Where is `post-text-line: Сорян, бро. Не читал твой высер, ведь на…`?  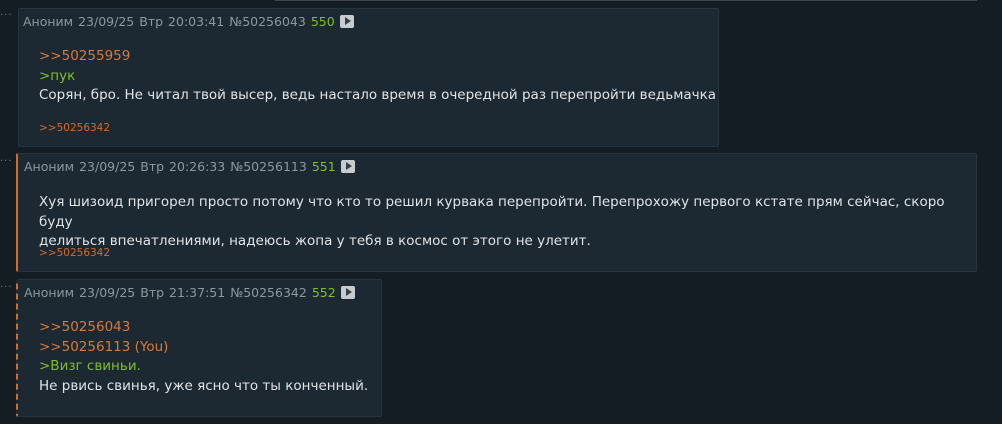
post-text-line: Сорян, бро. Не читал твой высер, ведь на… is located at coordinates (378, 95).